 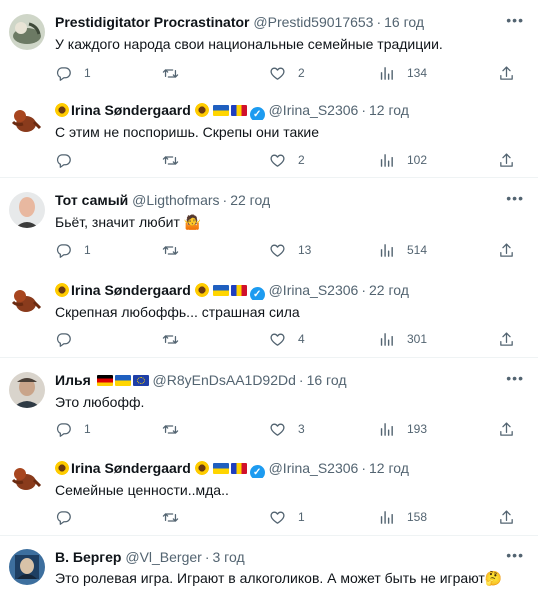 I want to click on view-count: 134, so click(x=417, y=73).